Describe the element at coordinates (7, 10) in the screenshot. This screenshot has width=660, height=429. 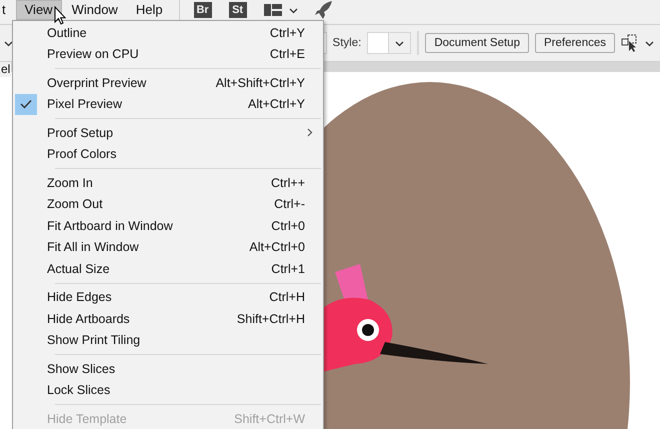
I see `menu-item: t` at that location.